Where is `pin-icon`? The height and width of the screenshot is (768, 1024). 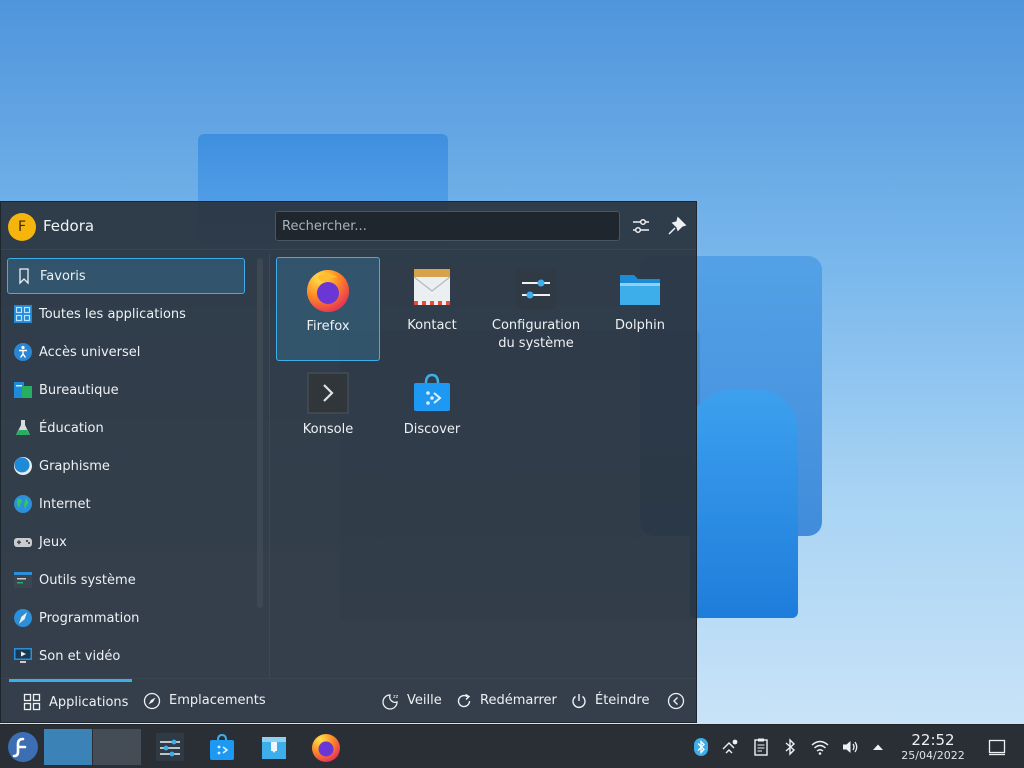
pin-icon is located at coordinates (677, 226).